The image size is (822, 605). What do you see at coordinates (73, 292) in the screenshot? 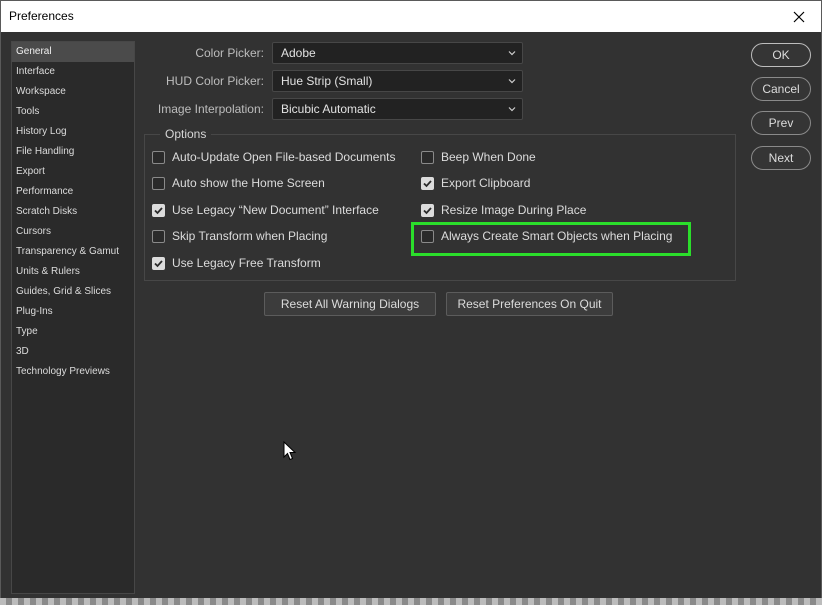
I see `sidebar-item-guides-grid-slices: Guides, Grid & Slices` at bounding box center [73, 292].